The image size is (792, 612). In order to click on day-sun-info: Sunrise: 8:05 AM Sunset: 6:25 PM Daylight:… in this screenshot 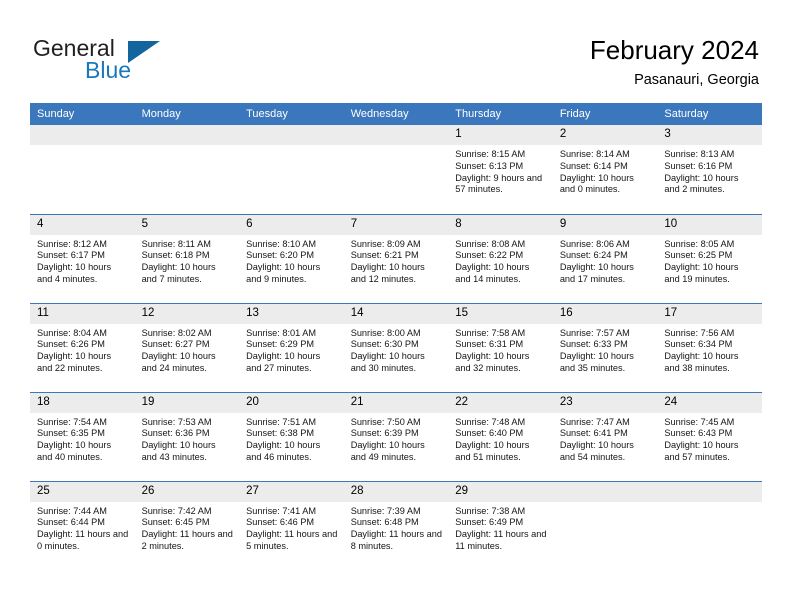, I will do `click(709, 260)`.